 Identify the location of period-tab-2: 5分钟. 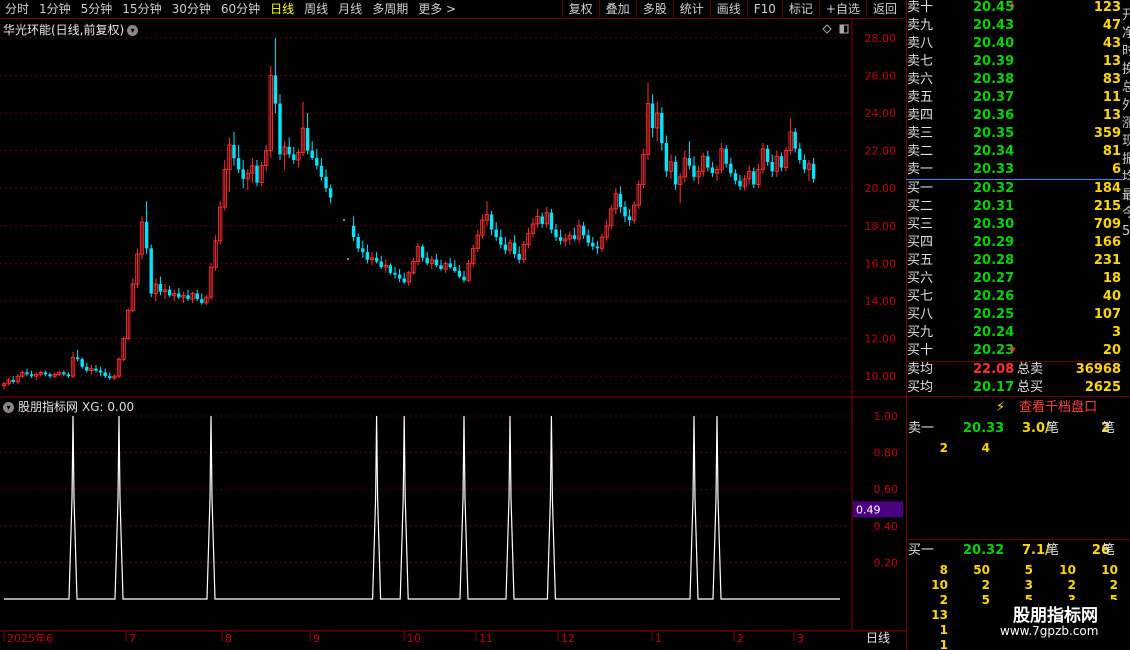
(97, 9).